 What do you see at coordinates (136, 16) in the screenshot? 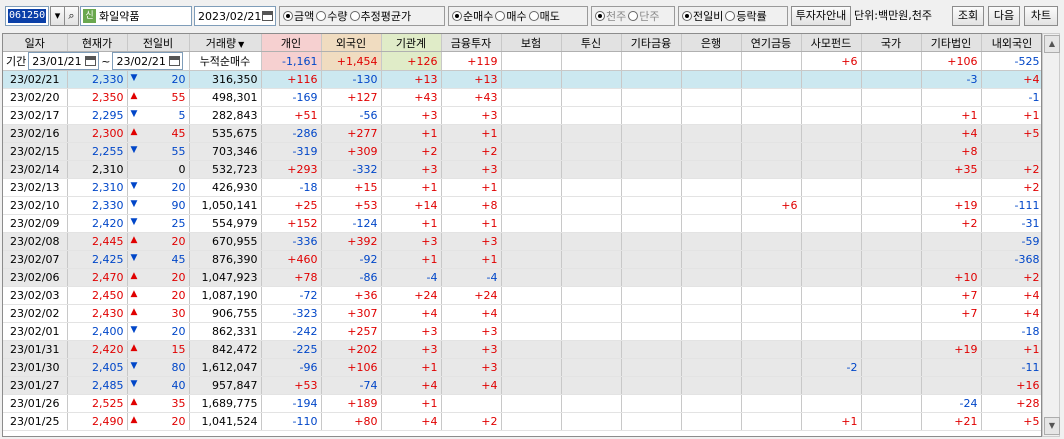
I see `stock-name-field: 신 화일약품` at bounding box center [136, 16].